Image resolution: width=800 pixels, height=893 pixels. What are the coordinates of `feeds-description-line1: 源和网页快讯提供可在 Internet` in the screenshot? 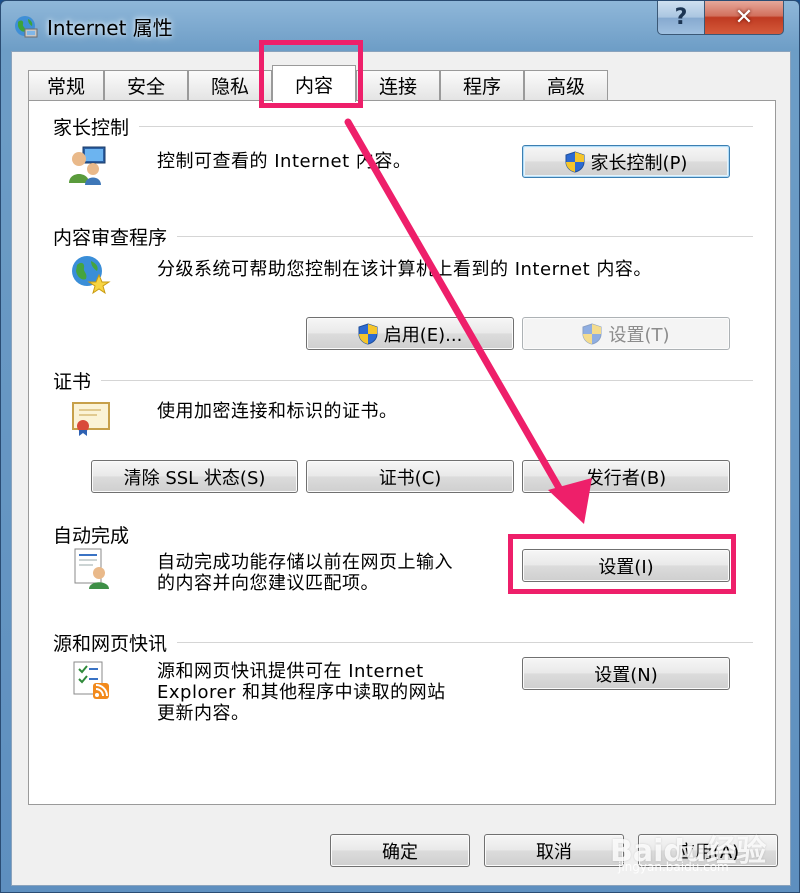 It's located at (290, 671).